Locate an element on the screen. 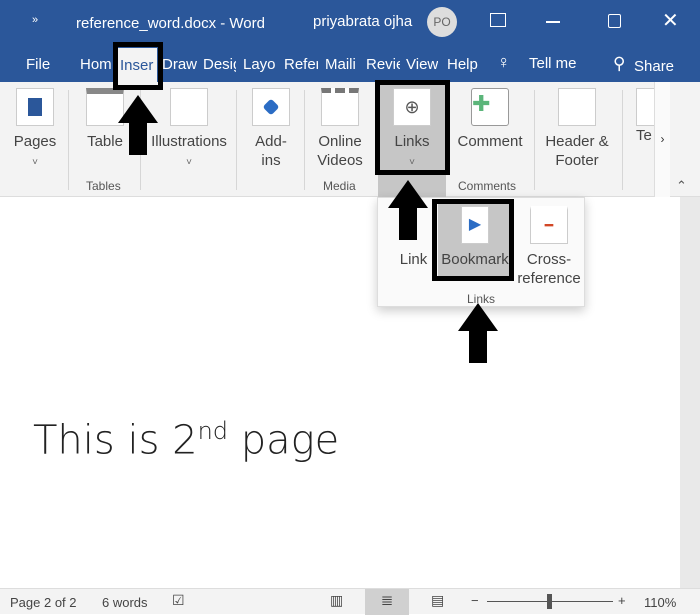 This screenshot has width=700, height=615. tab-review: Revie is located at coordinates (383, 64).